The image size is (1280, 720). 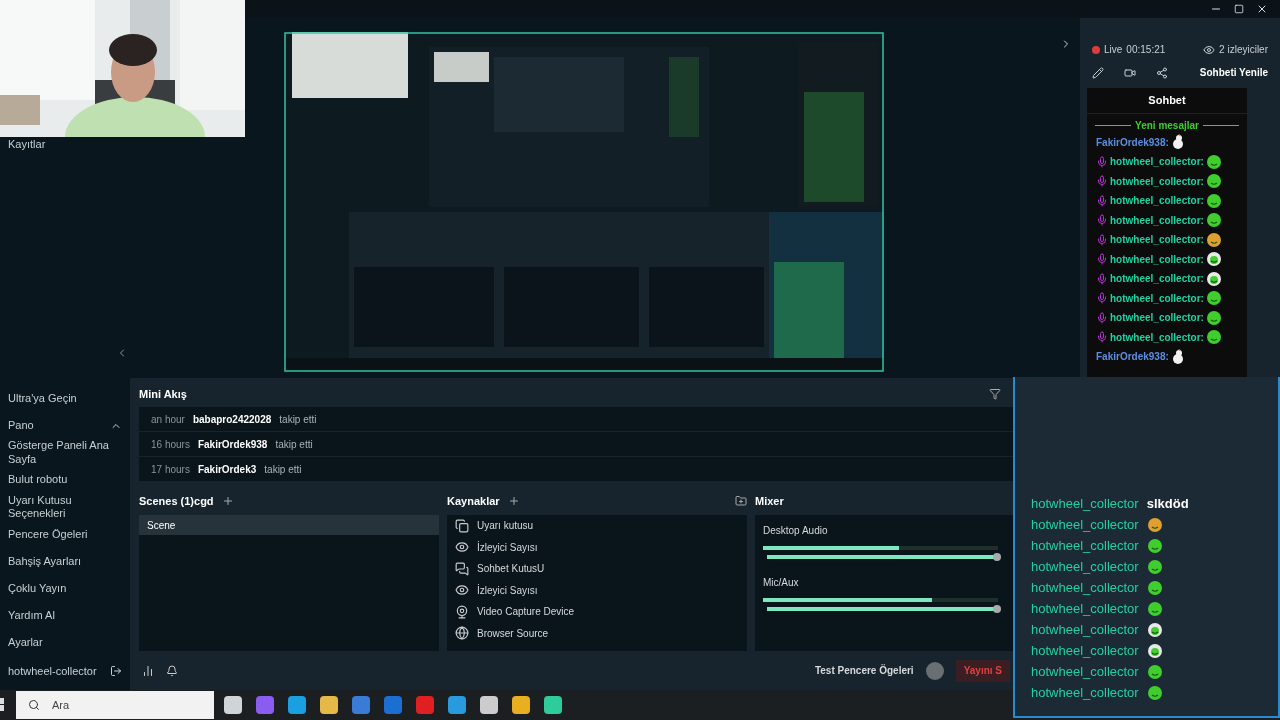 What do you see at coordinates (148, 670) in the screenshot?
I see `stats-icon` at bounding box center [148, 670].